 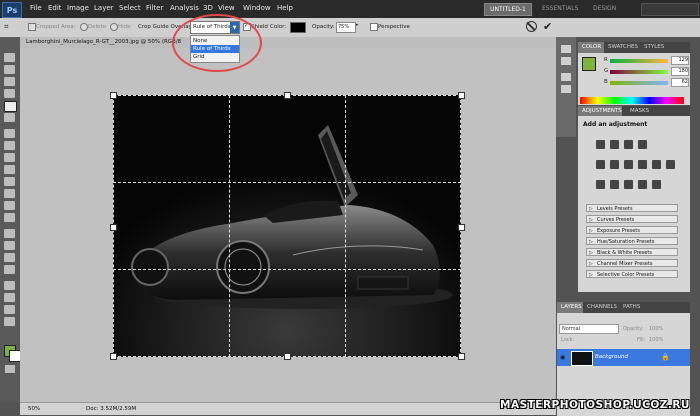 I want to click on workspace-design: DESIGN, so click(x=604, y=8).